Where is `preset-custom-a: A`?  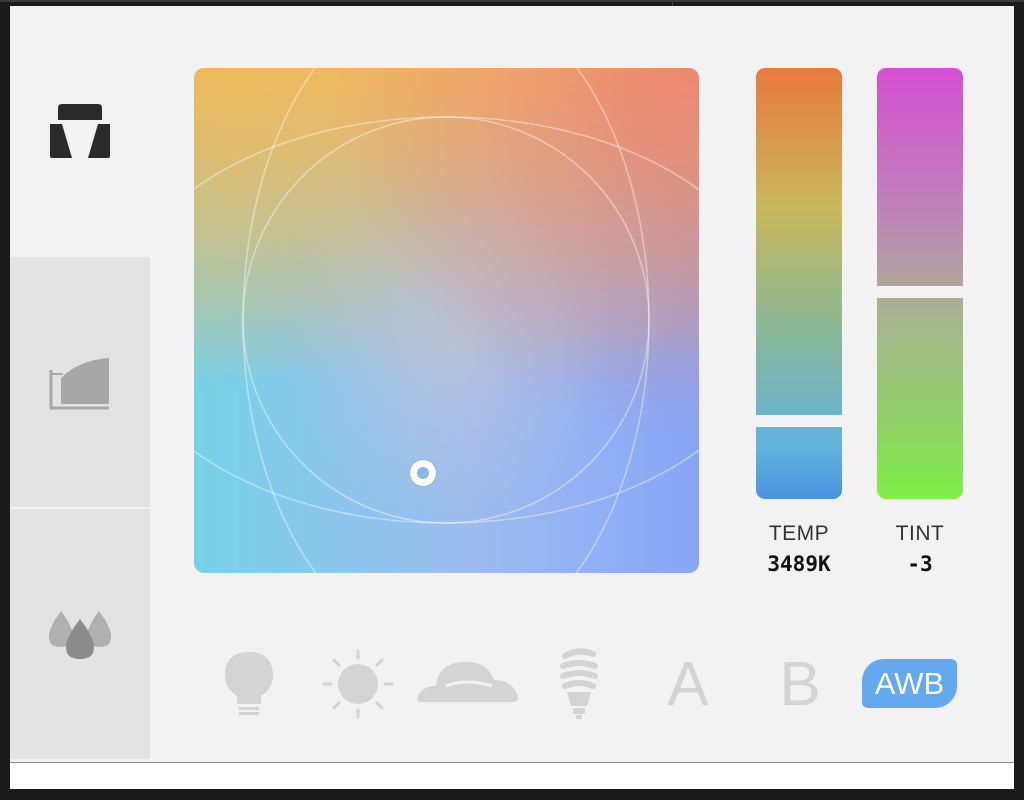 preset-custom-a: A is located at coordinates (688, 684).